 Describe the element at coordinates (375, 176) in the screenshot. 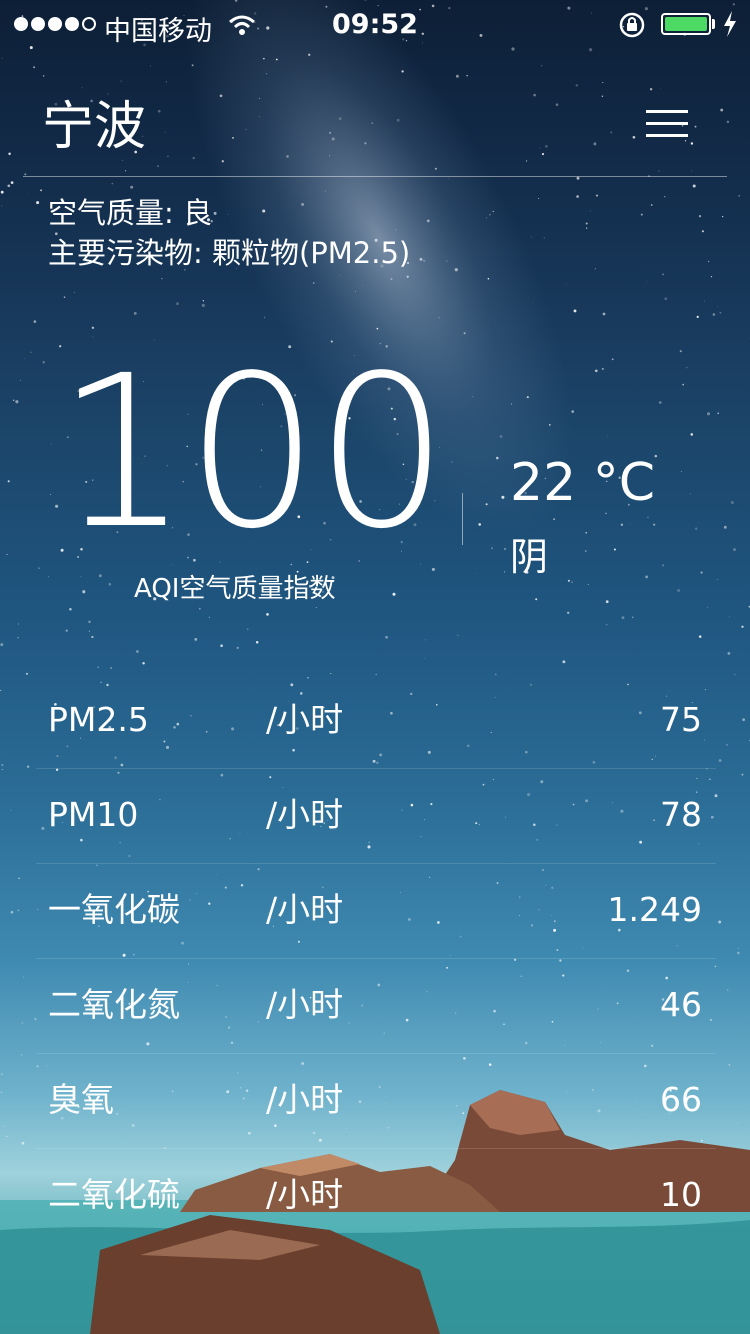

I see `header-divider` at that location.